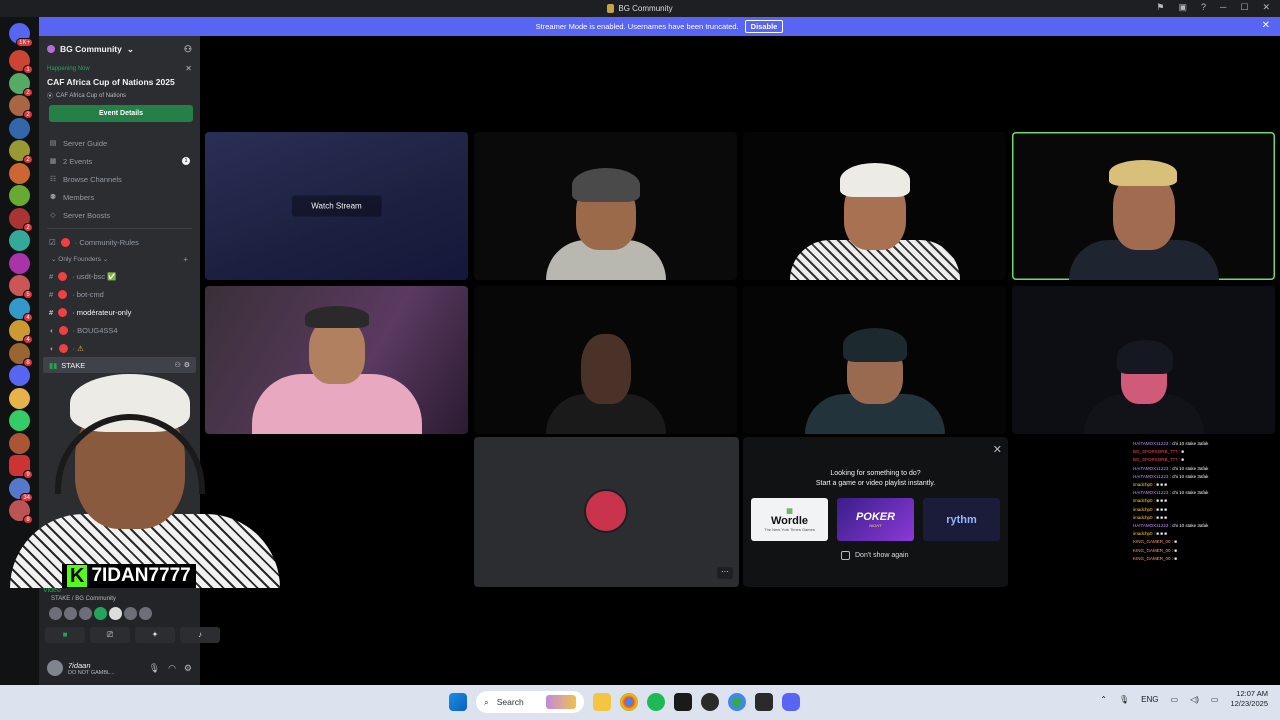  I want to click on more-options-button: ⋯, so click(725, 573).